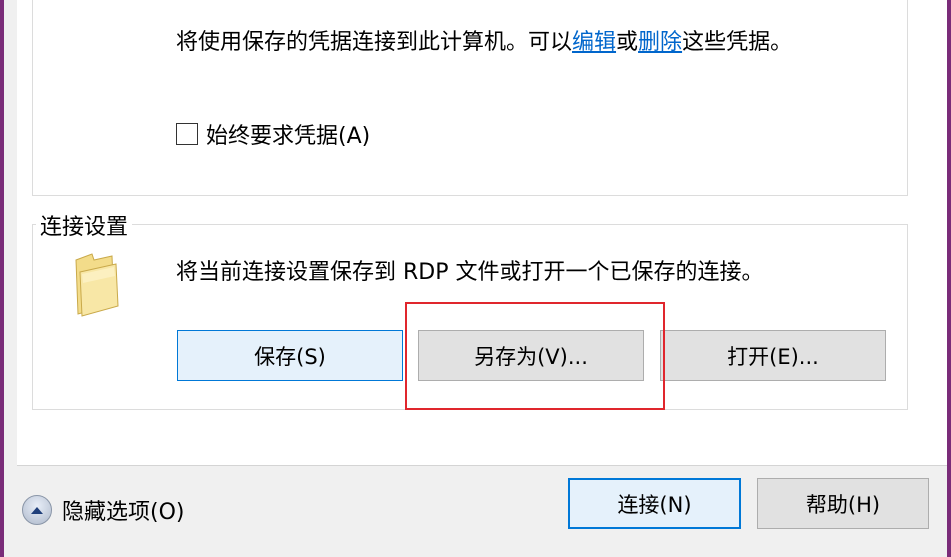  I want to click on connection-settings-description: 将当前连接设置保存到 RDP 文件或打开一个已保存的连接。, so click(470, 272).